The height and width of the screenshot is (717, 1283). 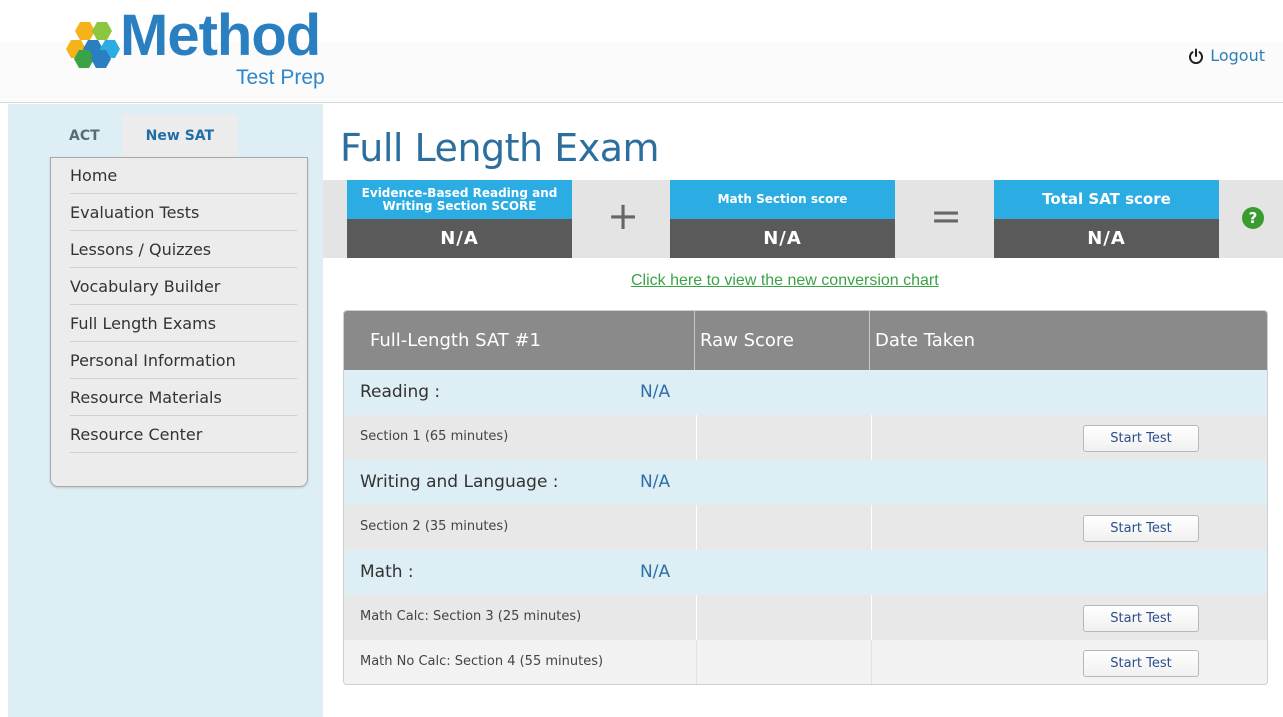 What do you see at coordinates (180, 136) in the screenshot?
I see `tab-new-sat: New SAT` at bounding box center [180, 136].